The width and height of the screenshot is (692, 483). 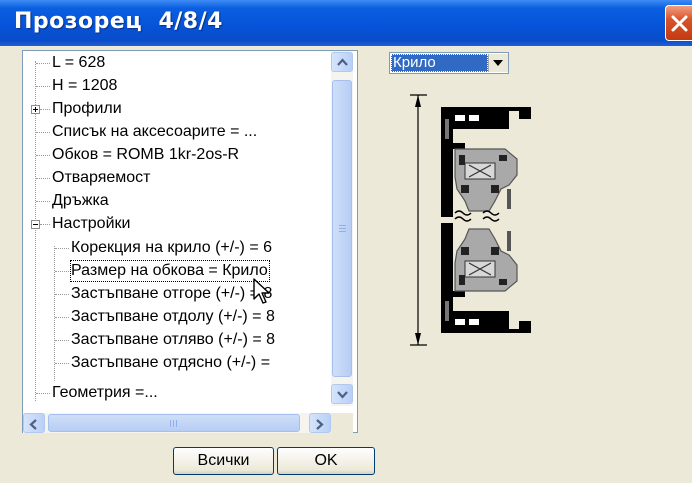 What do you see at coordinates (171, 294) in the screenshot?
I see `tree-item-overlap-top: Застъпване отгоре (+/-) = 8` at bounding box center [171, 294].